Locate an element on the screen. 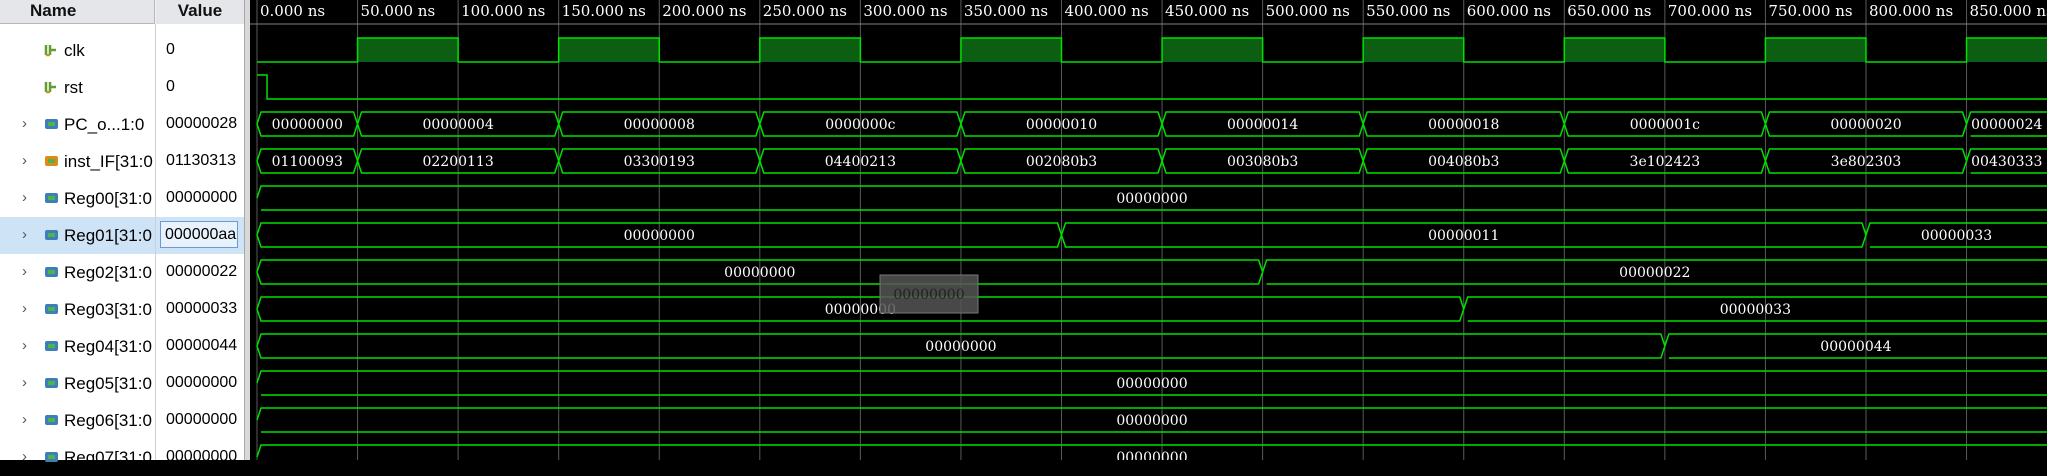  bit-signal-icon is located at coordinates (51, 87).